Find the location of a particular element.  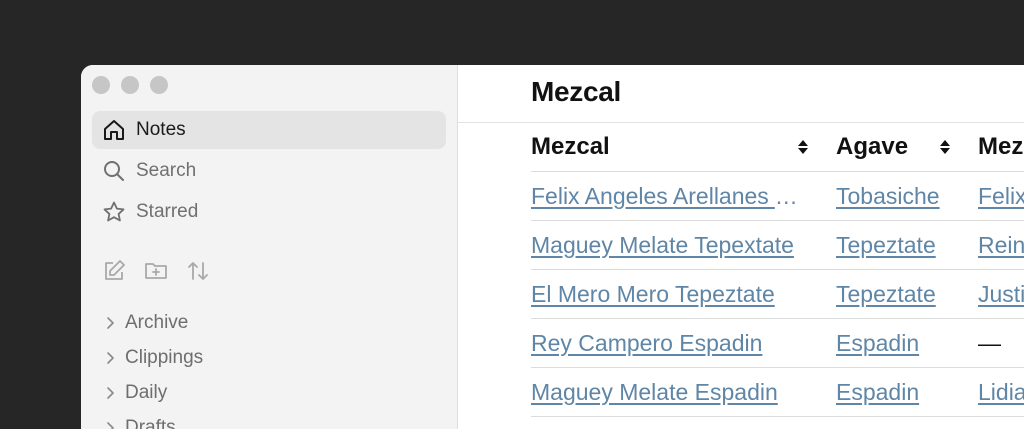

folder-item-drafts: Drafts is located at coordinates (153, 419).